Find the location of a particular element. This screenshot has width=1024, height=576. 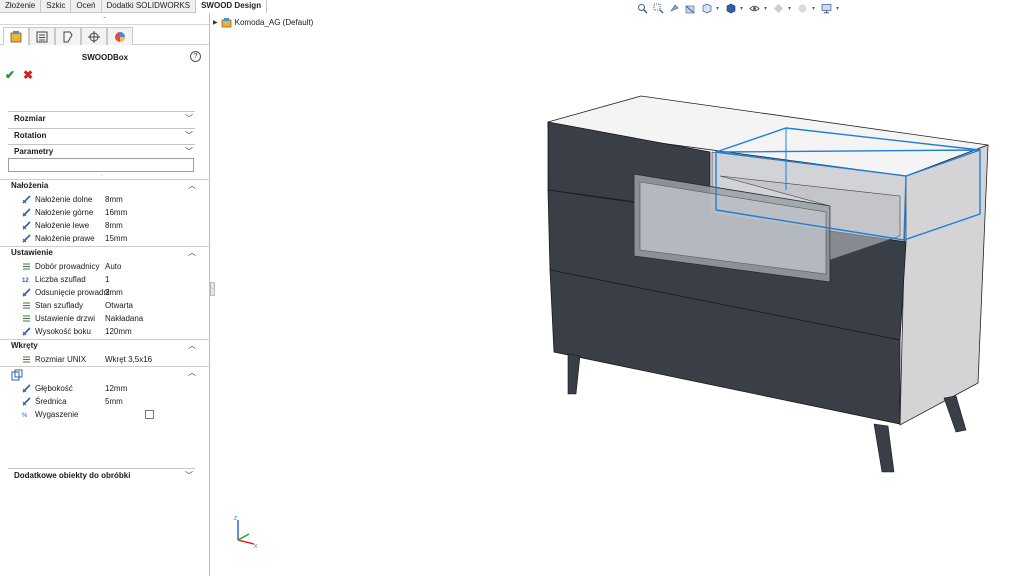

row-label: Dobór prowadnicy is located at coordinates (67, 266).